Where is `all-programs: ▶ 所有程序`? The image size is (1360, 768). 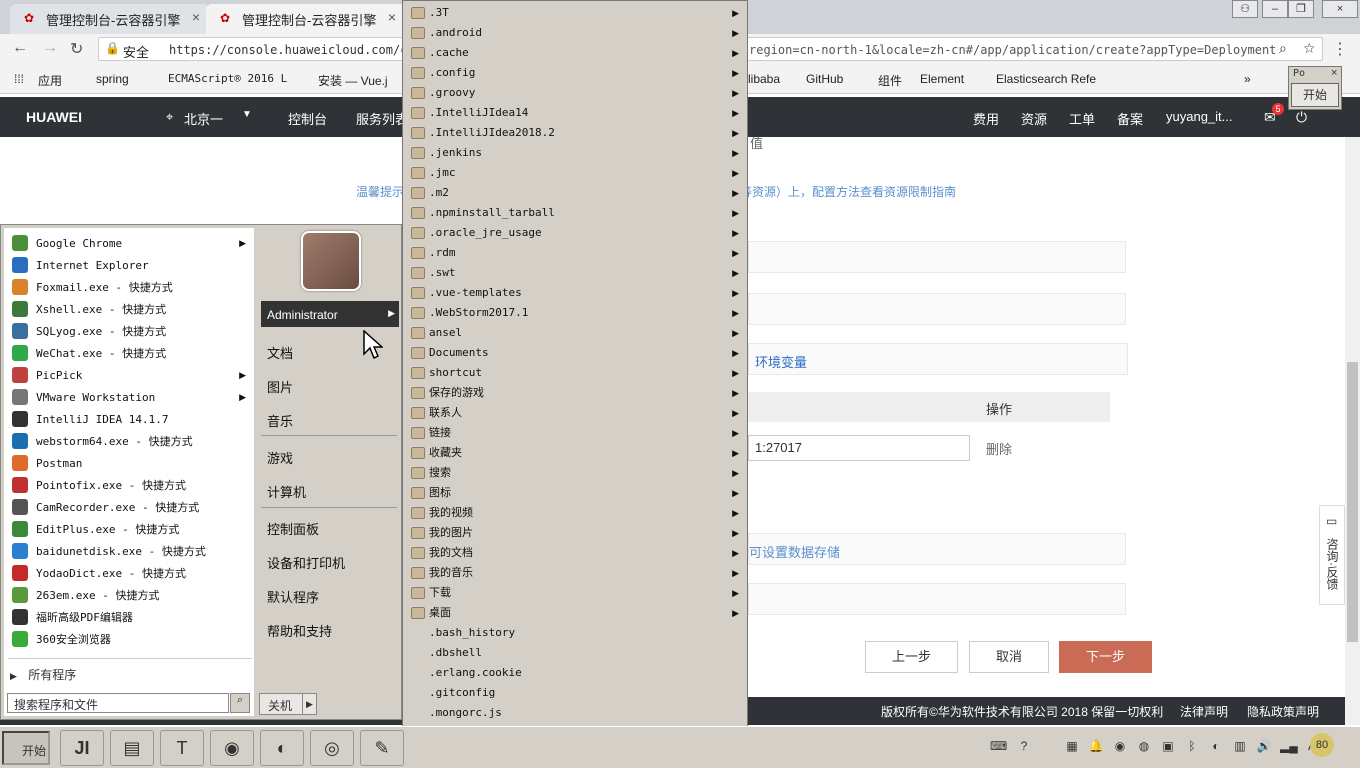
all-programs: ▶ 所有程序 is located at coordinates (43, 674).